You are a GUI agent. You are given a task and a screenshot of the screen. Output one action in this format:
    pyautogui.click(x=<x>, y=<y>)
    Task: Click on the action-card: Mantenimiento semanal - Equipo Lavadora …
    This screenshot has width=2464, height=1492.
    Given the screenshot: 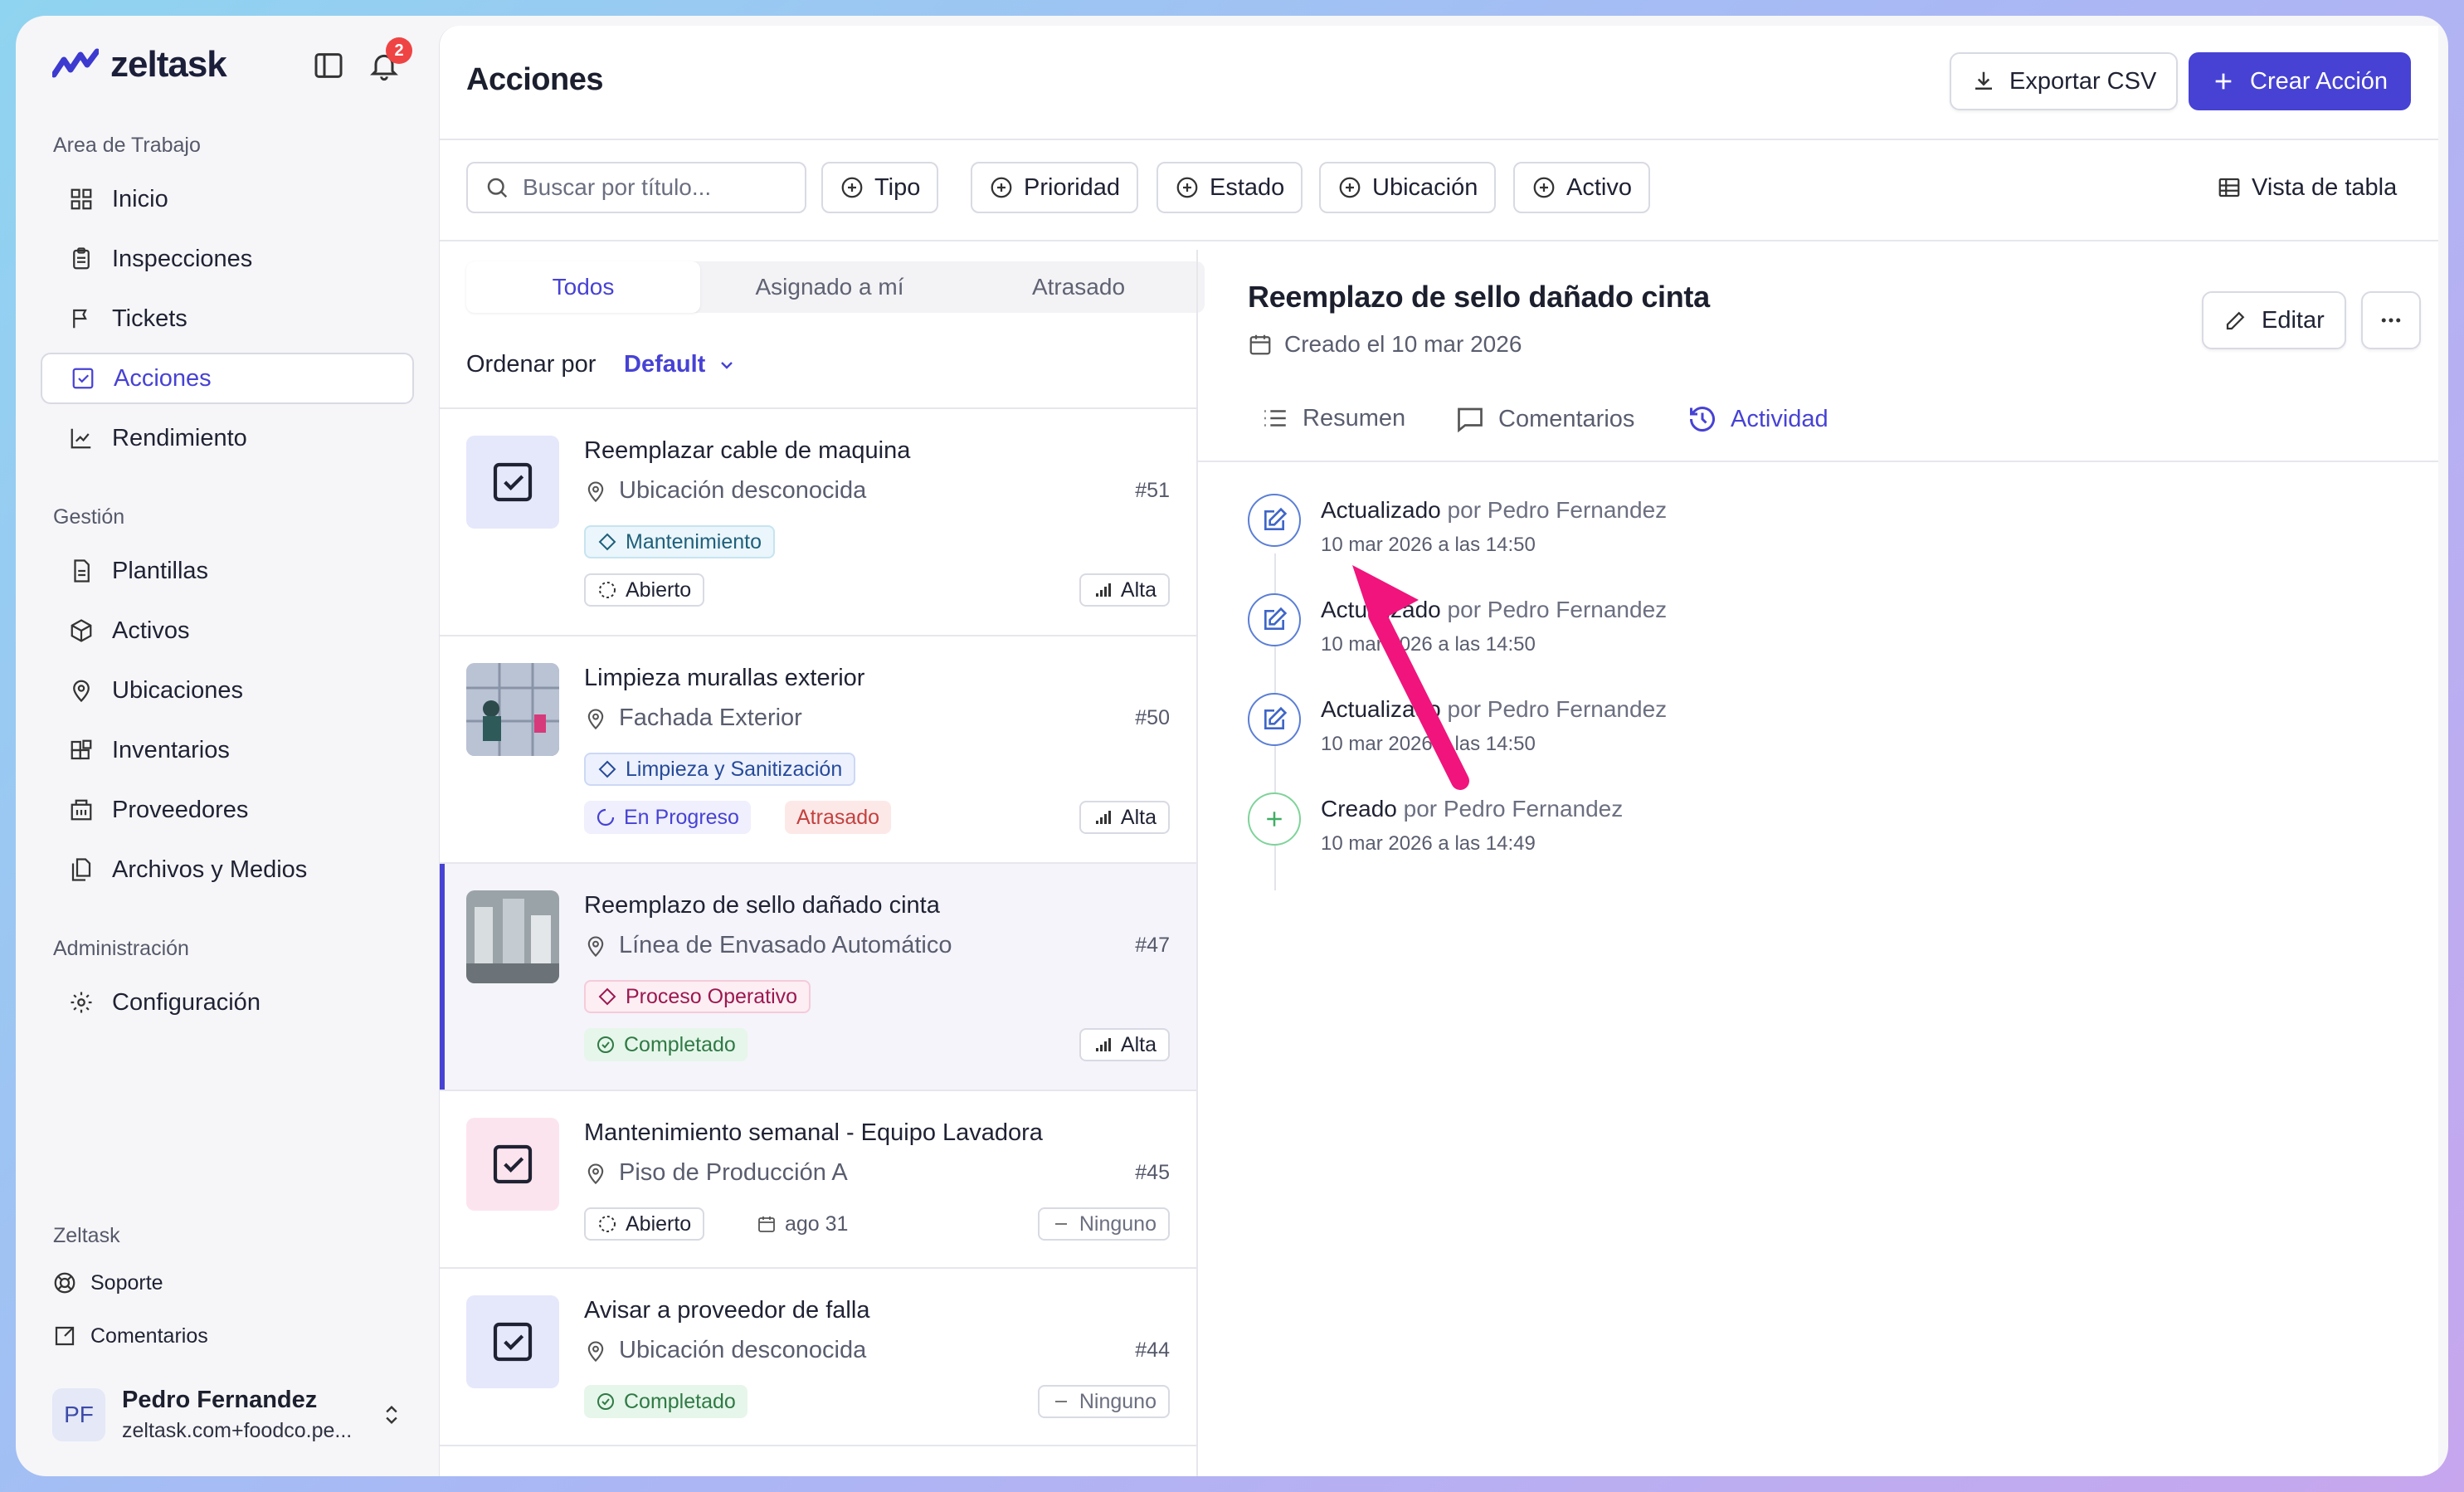 What is the action you would take?
    pyautogui.click(x=818, y=1179)
    